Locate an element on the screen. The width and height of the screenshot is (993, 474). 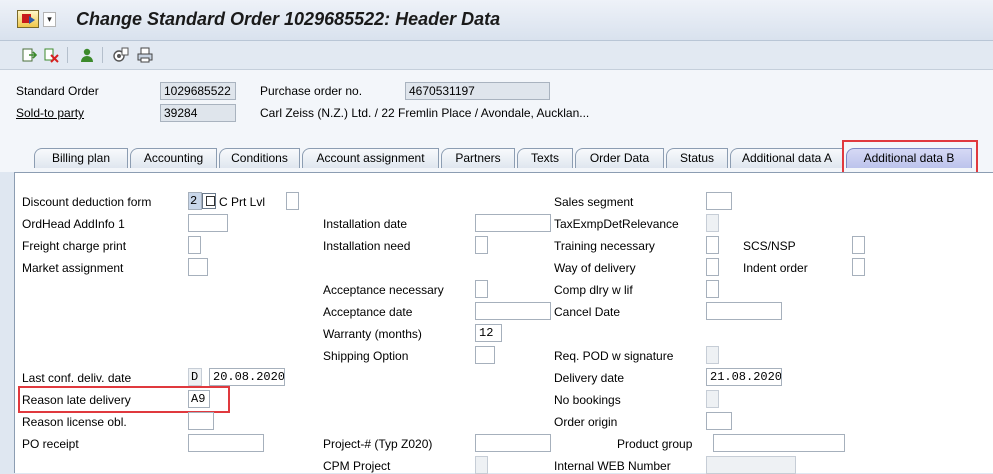
training-necessary-field is located at coordinates (712, 245).